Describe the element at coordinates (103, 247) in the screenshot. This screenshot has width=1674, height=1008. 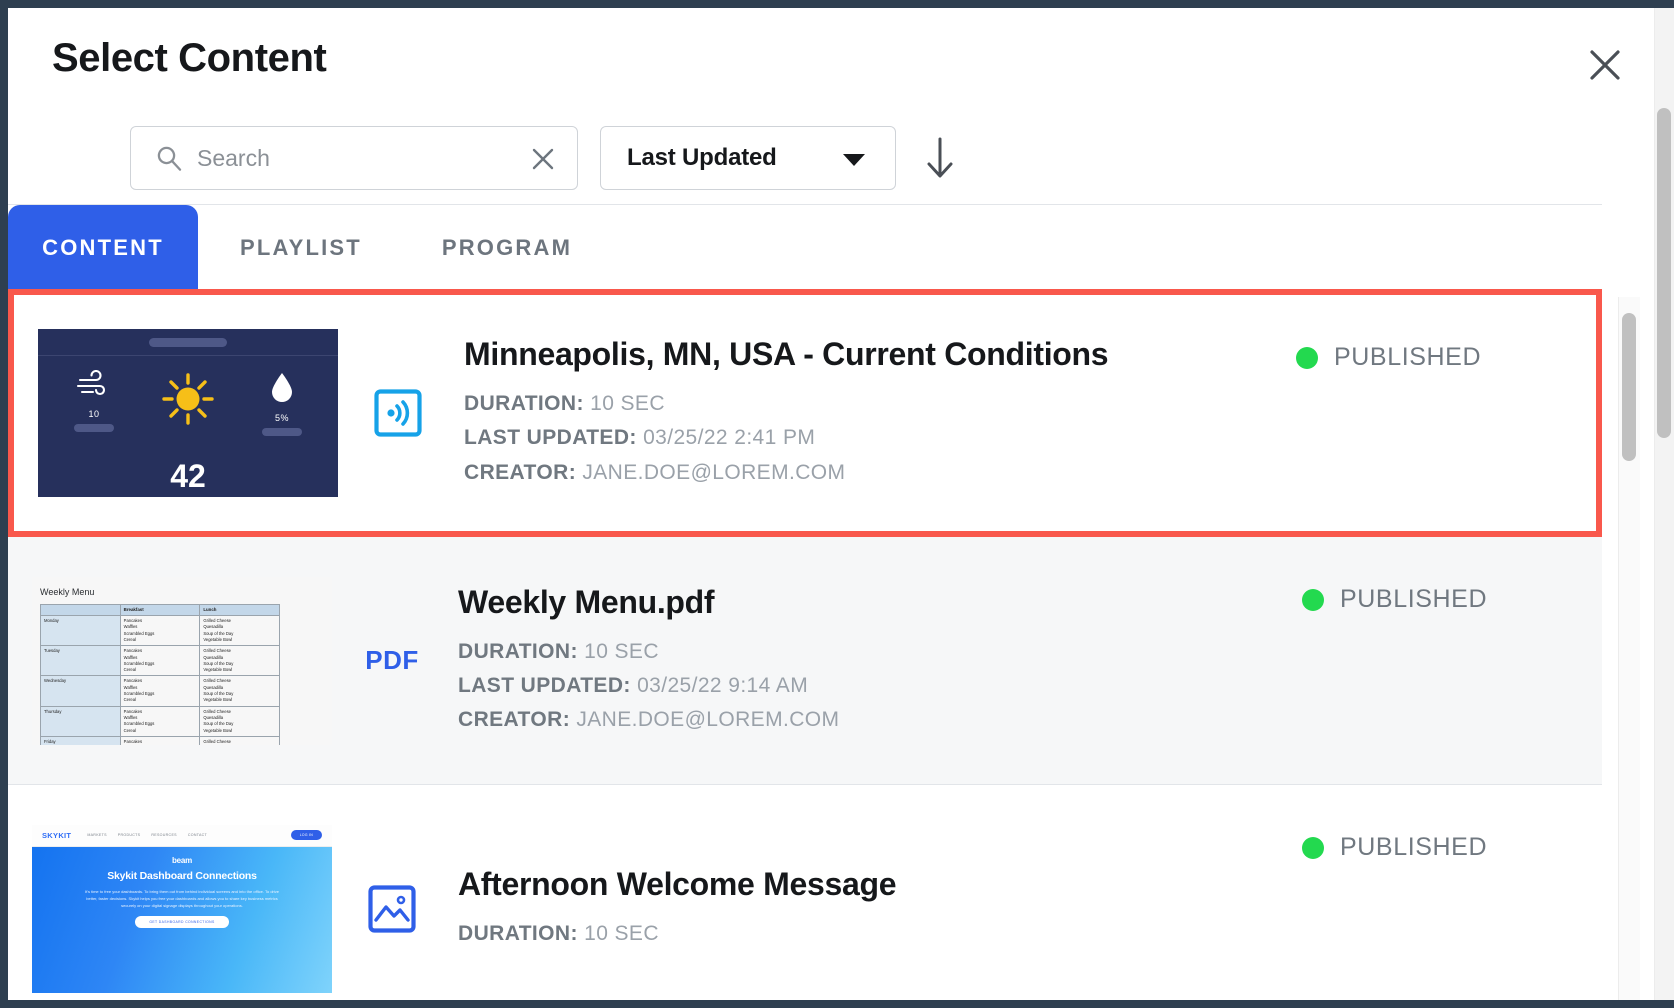
I see `tab-content: CONTENT` at that location.